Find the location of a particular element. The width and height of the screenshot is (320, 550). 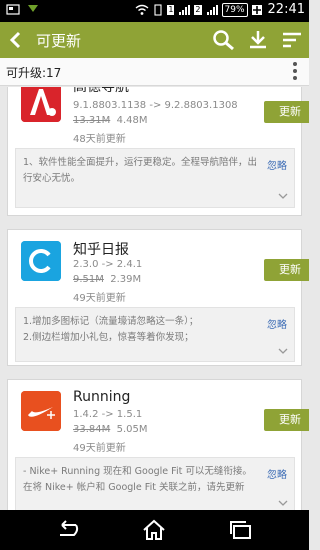

new-size: 5.05M is located at coordinates (132, 429).